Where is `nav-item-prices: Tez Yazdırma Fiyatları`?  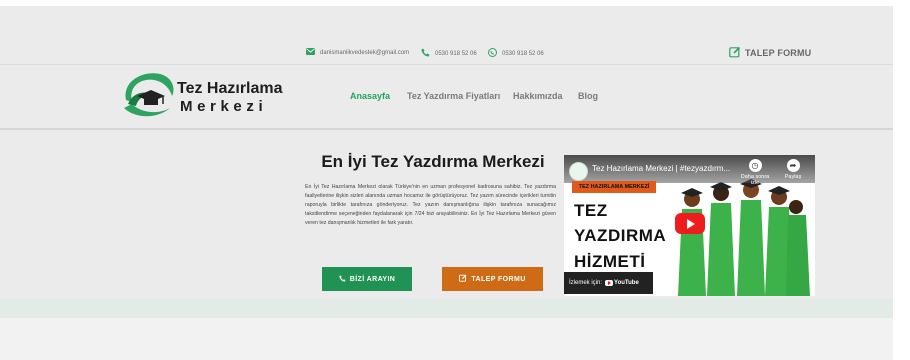 nav-item-prices: Tez Yazdırma Fiyatları is located at coordinates (453, 96).